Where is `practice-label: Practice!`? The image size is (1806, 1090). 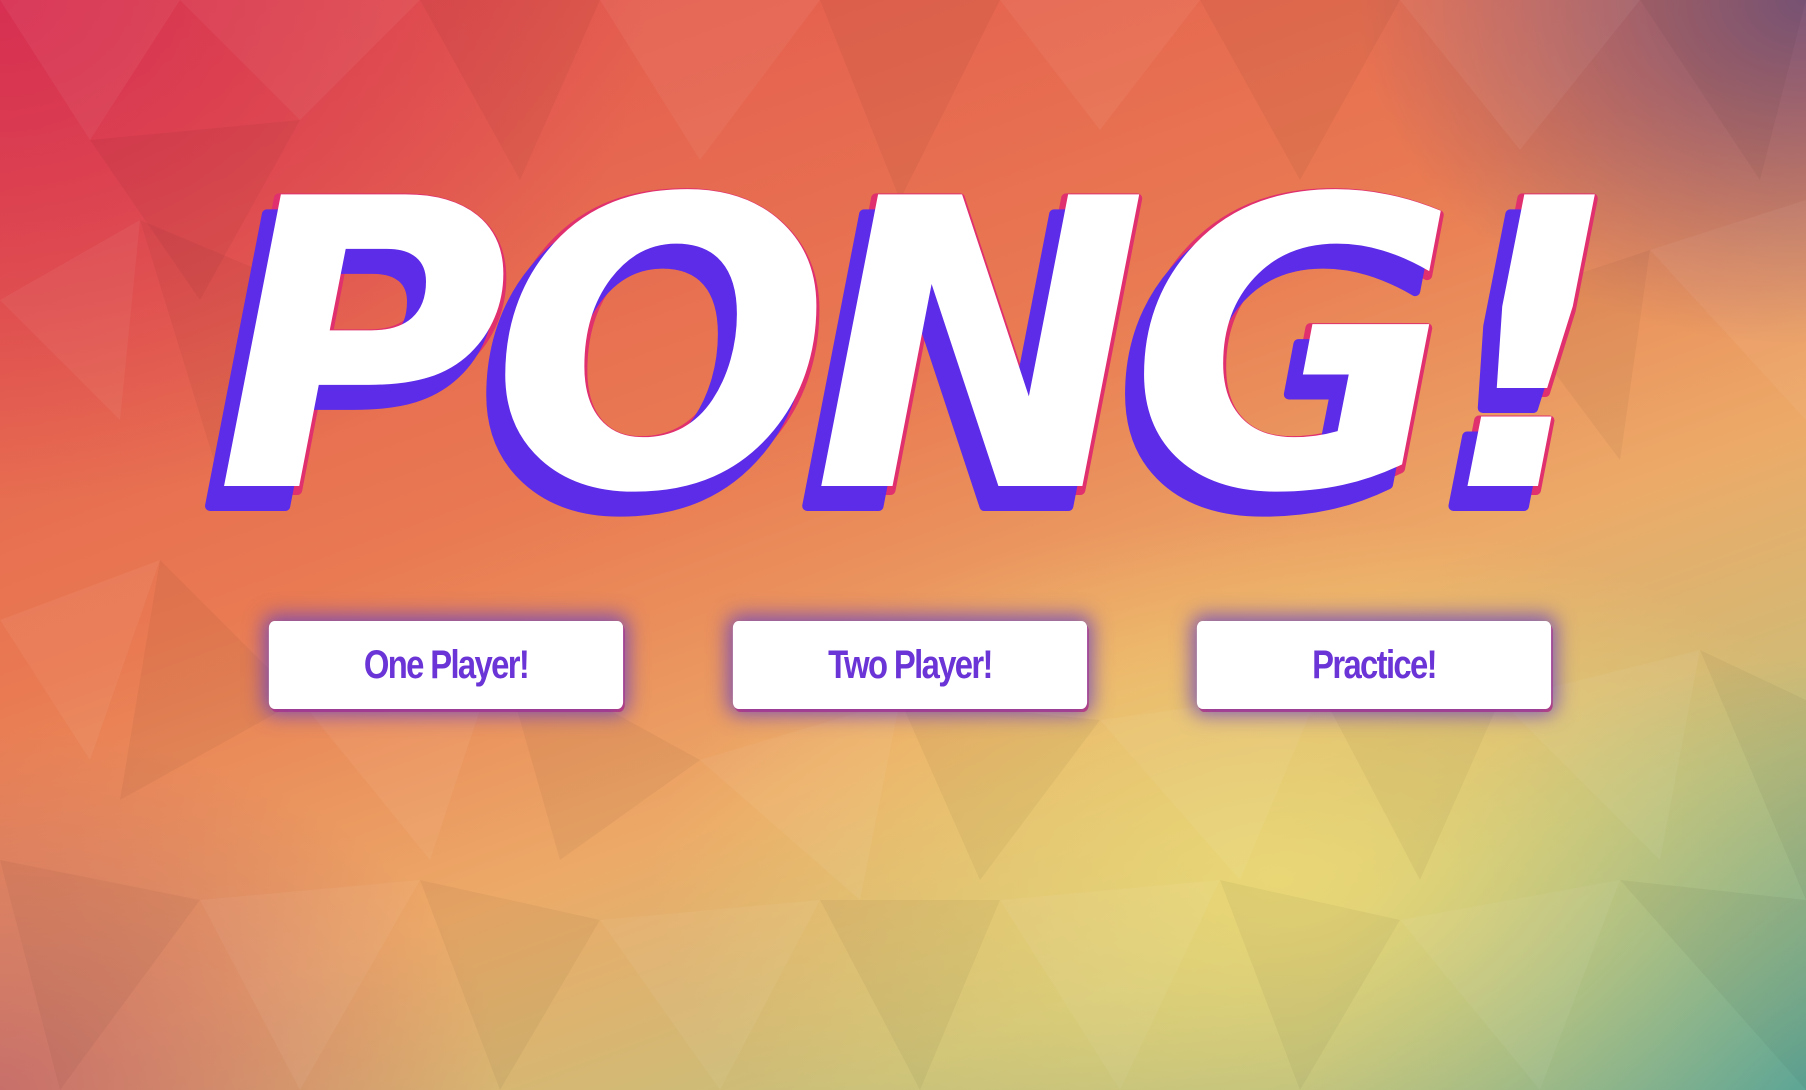 practice-label: Practice! is located at coordinates (1374, 664).